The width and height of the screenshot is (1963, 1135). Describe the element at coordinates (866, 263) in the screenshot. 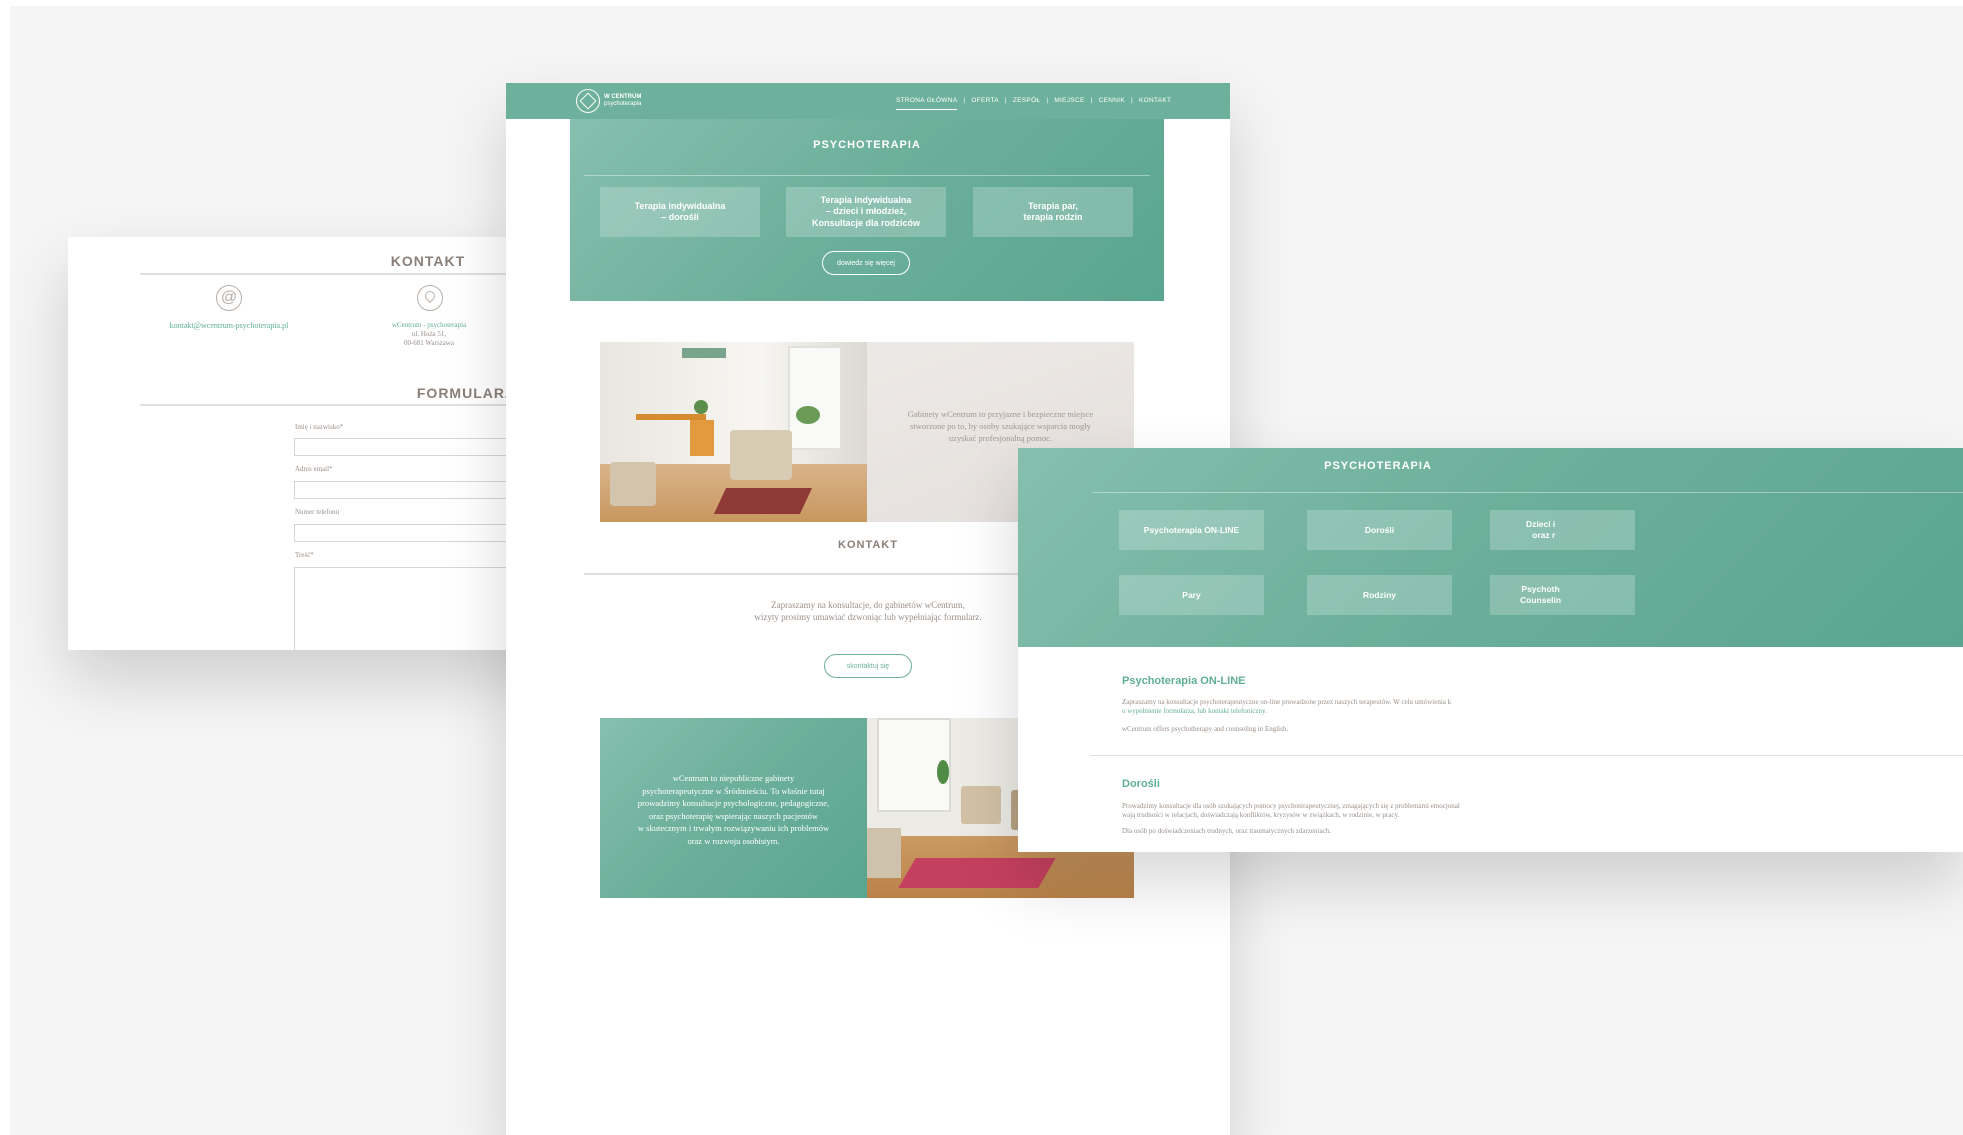

I see `learn-more-button: dowiedz się więcej` at that location.